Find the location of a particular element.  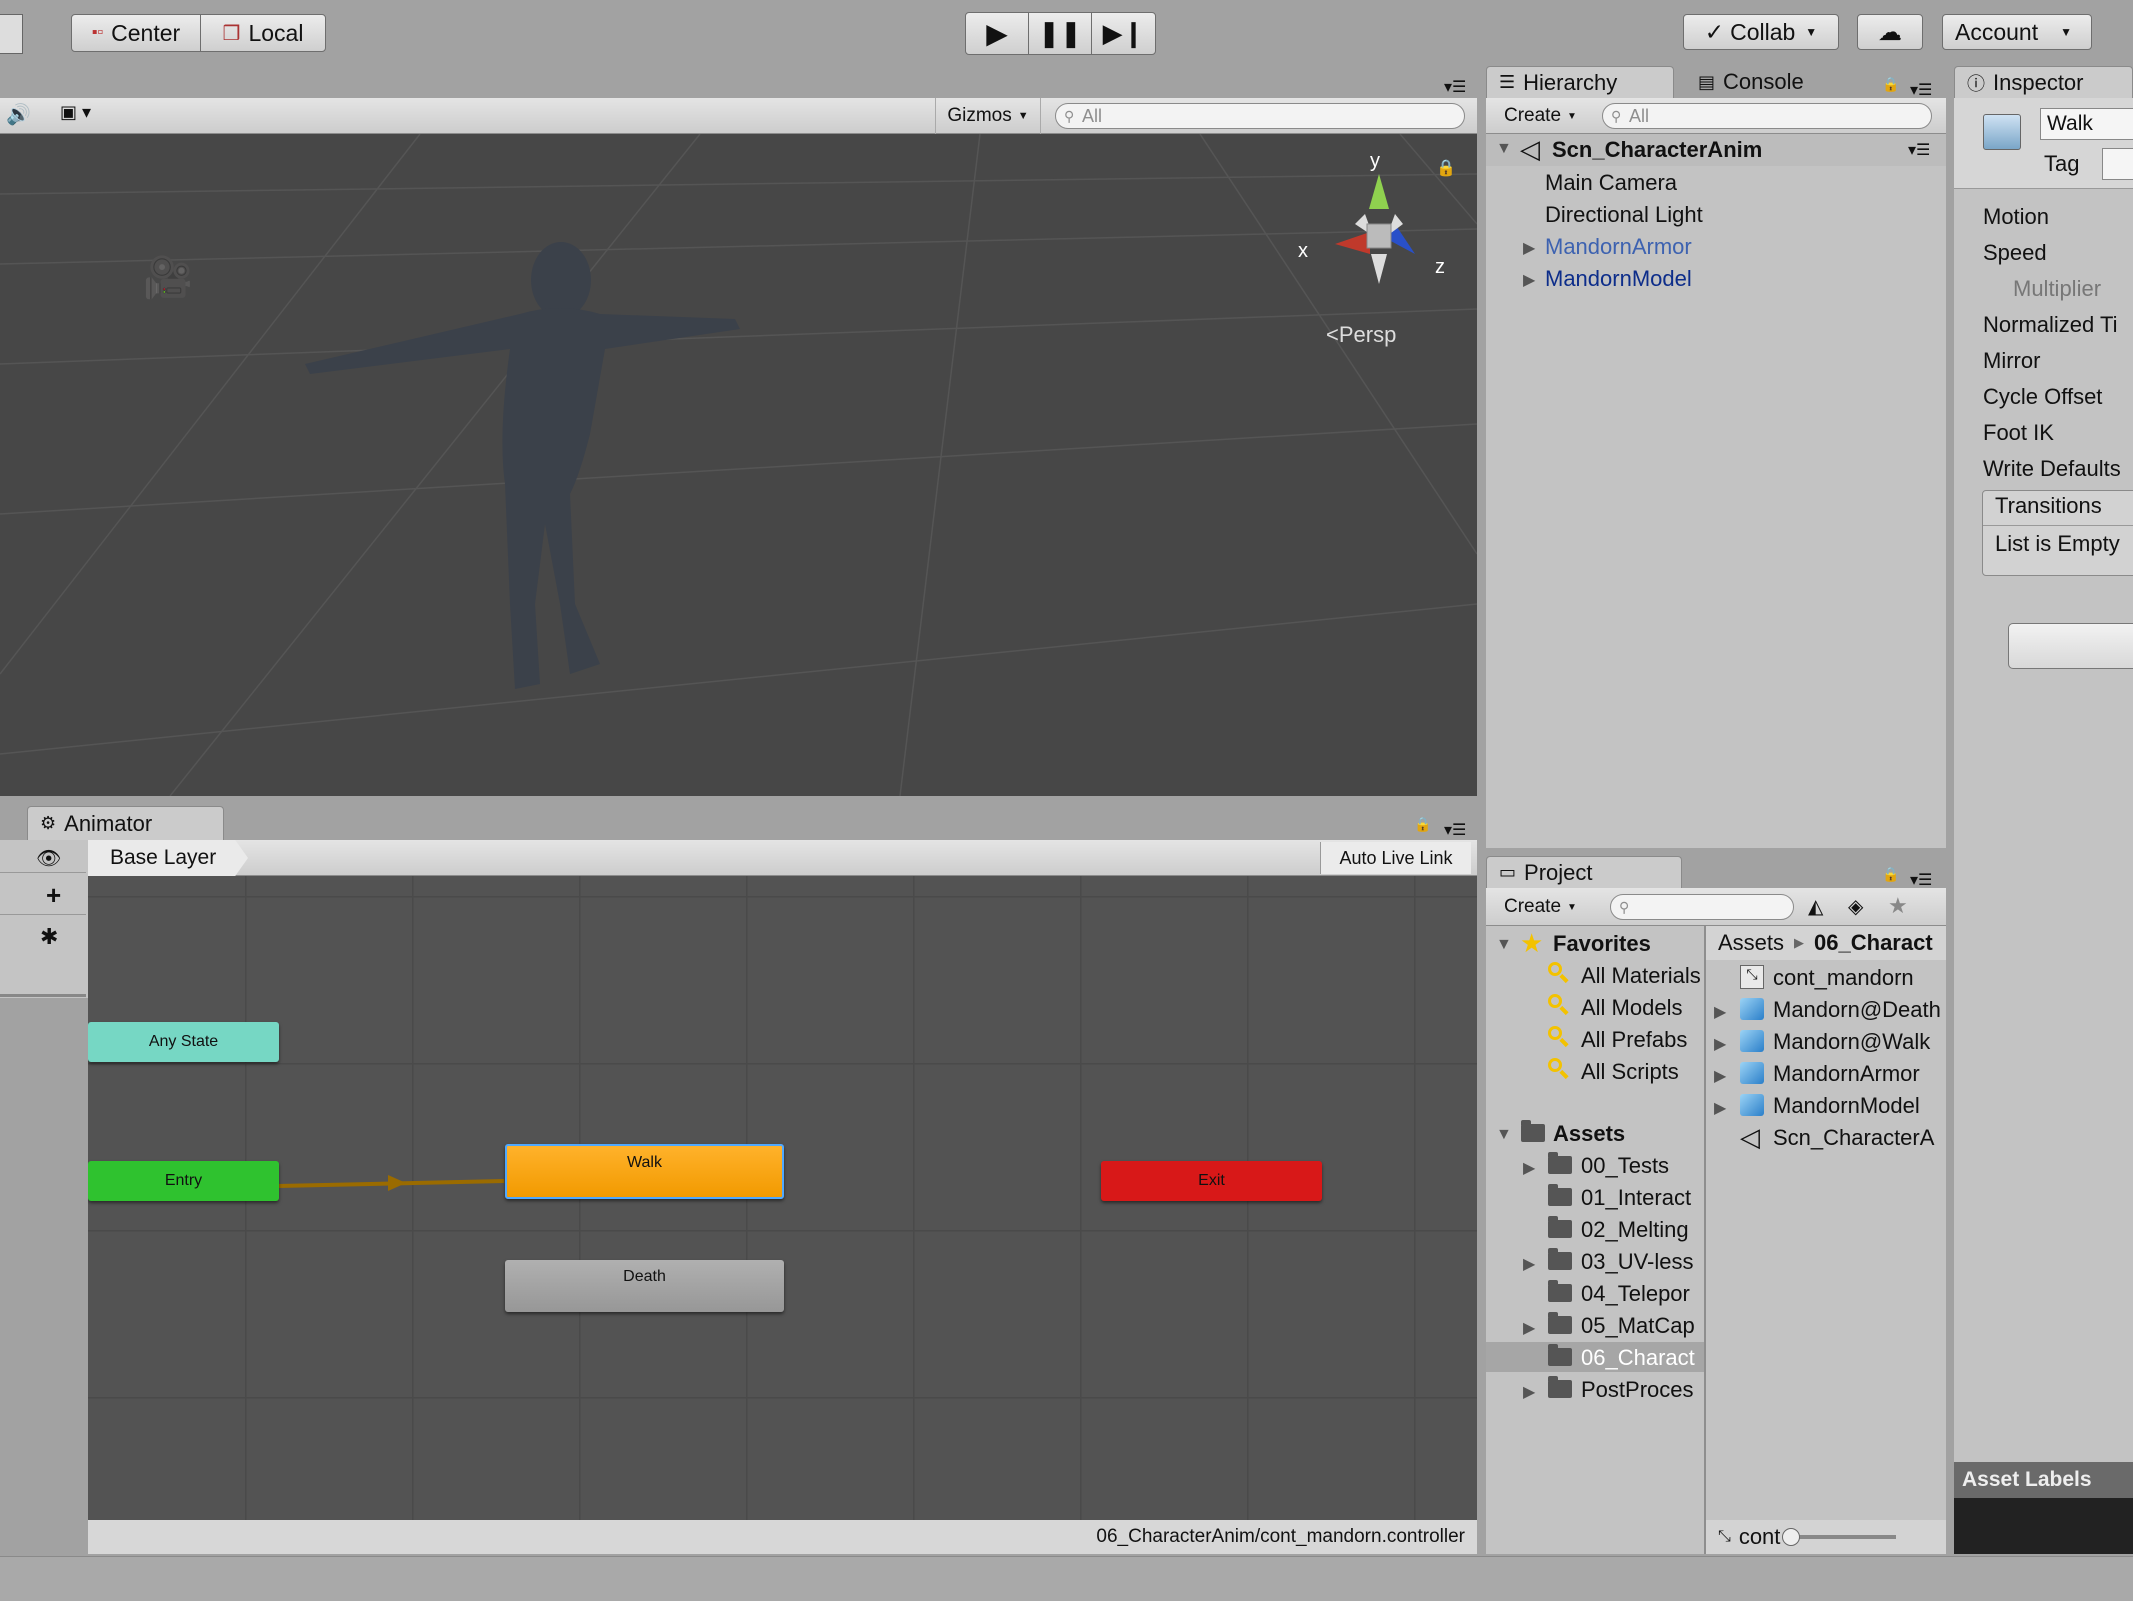

play-button: ▶ is located at coordinates (997, 33).